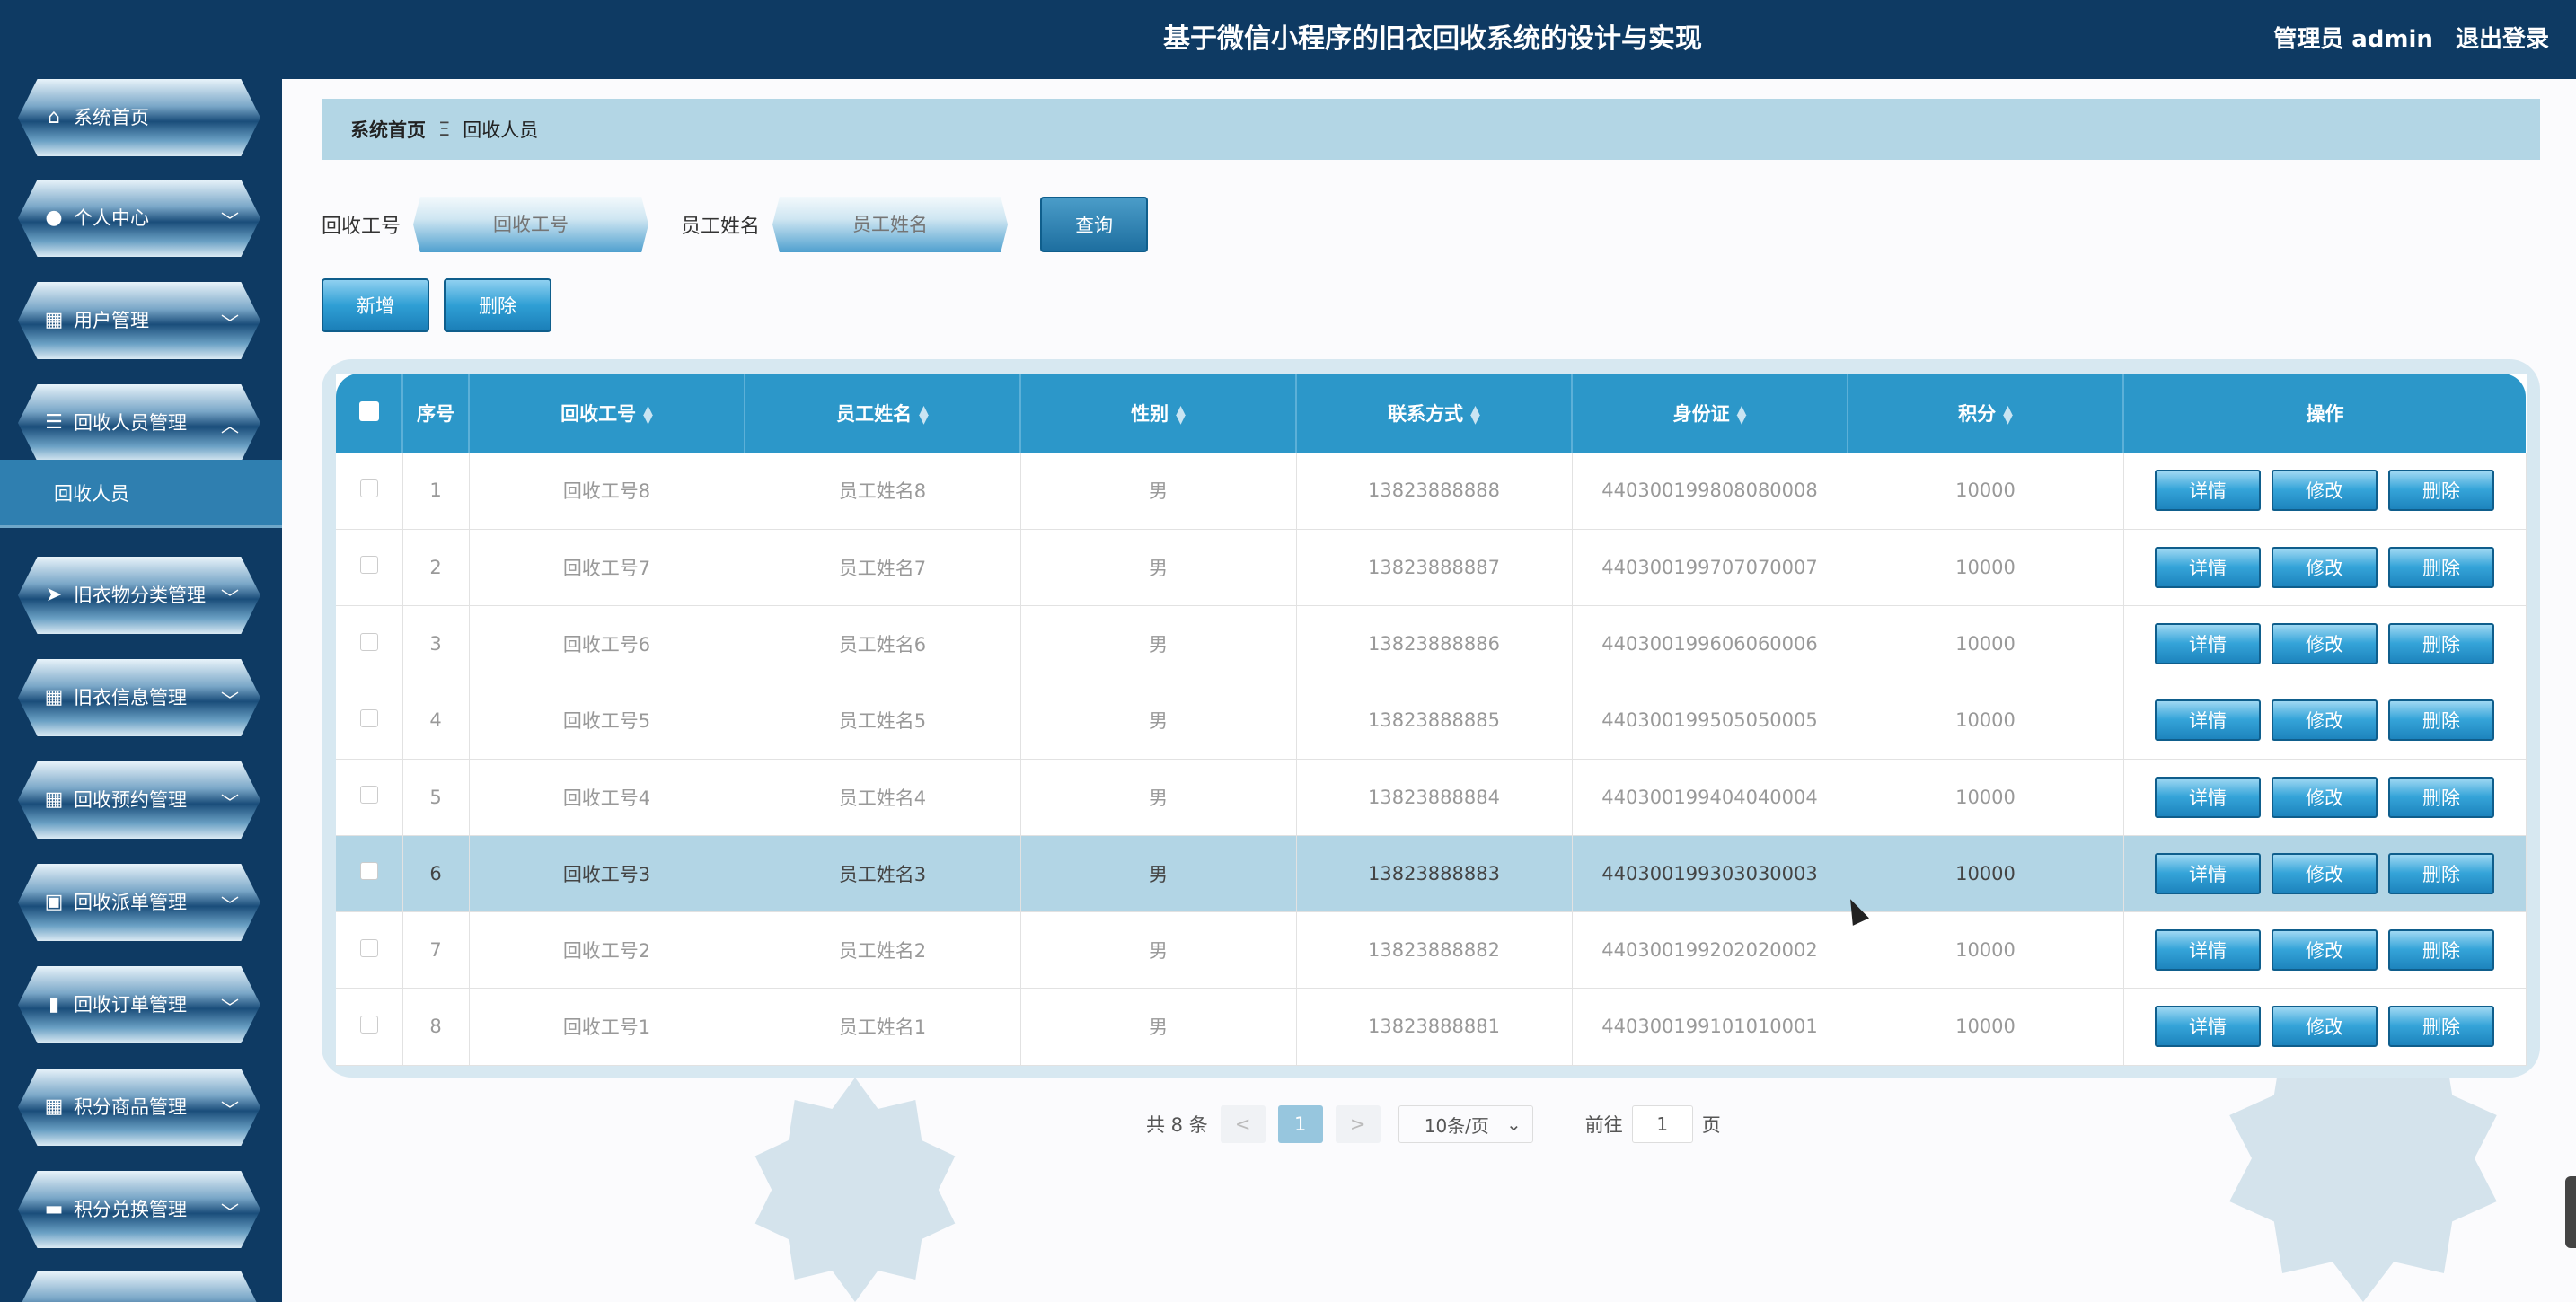 Image resolution: width=2576 pixels, height=1302 pixels. Describe the element at coordinates (2570, 1212) in the screenshot. I see `side-scroll-handle` at that location.